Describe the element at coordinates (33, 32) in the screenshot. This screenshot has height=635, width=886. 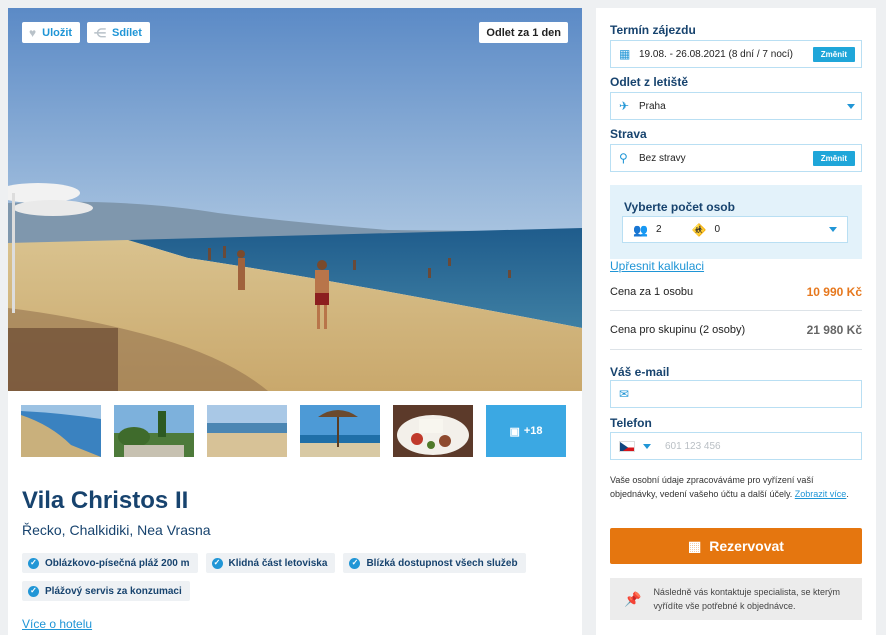
I see `heart-icon: ♥` at that location.